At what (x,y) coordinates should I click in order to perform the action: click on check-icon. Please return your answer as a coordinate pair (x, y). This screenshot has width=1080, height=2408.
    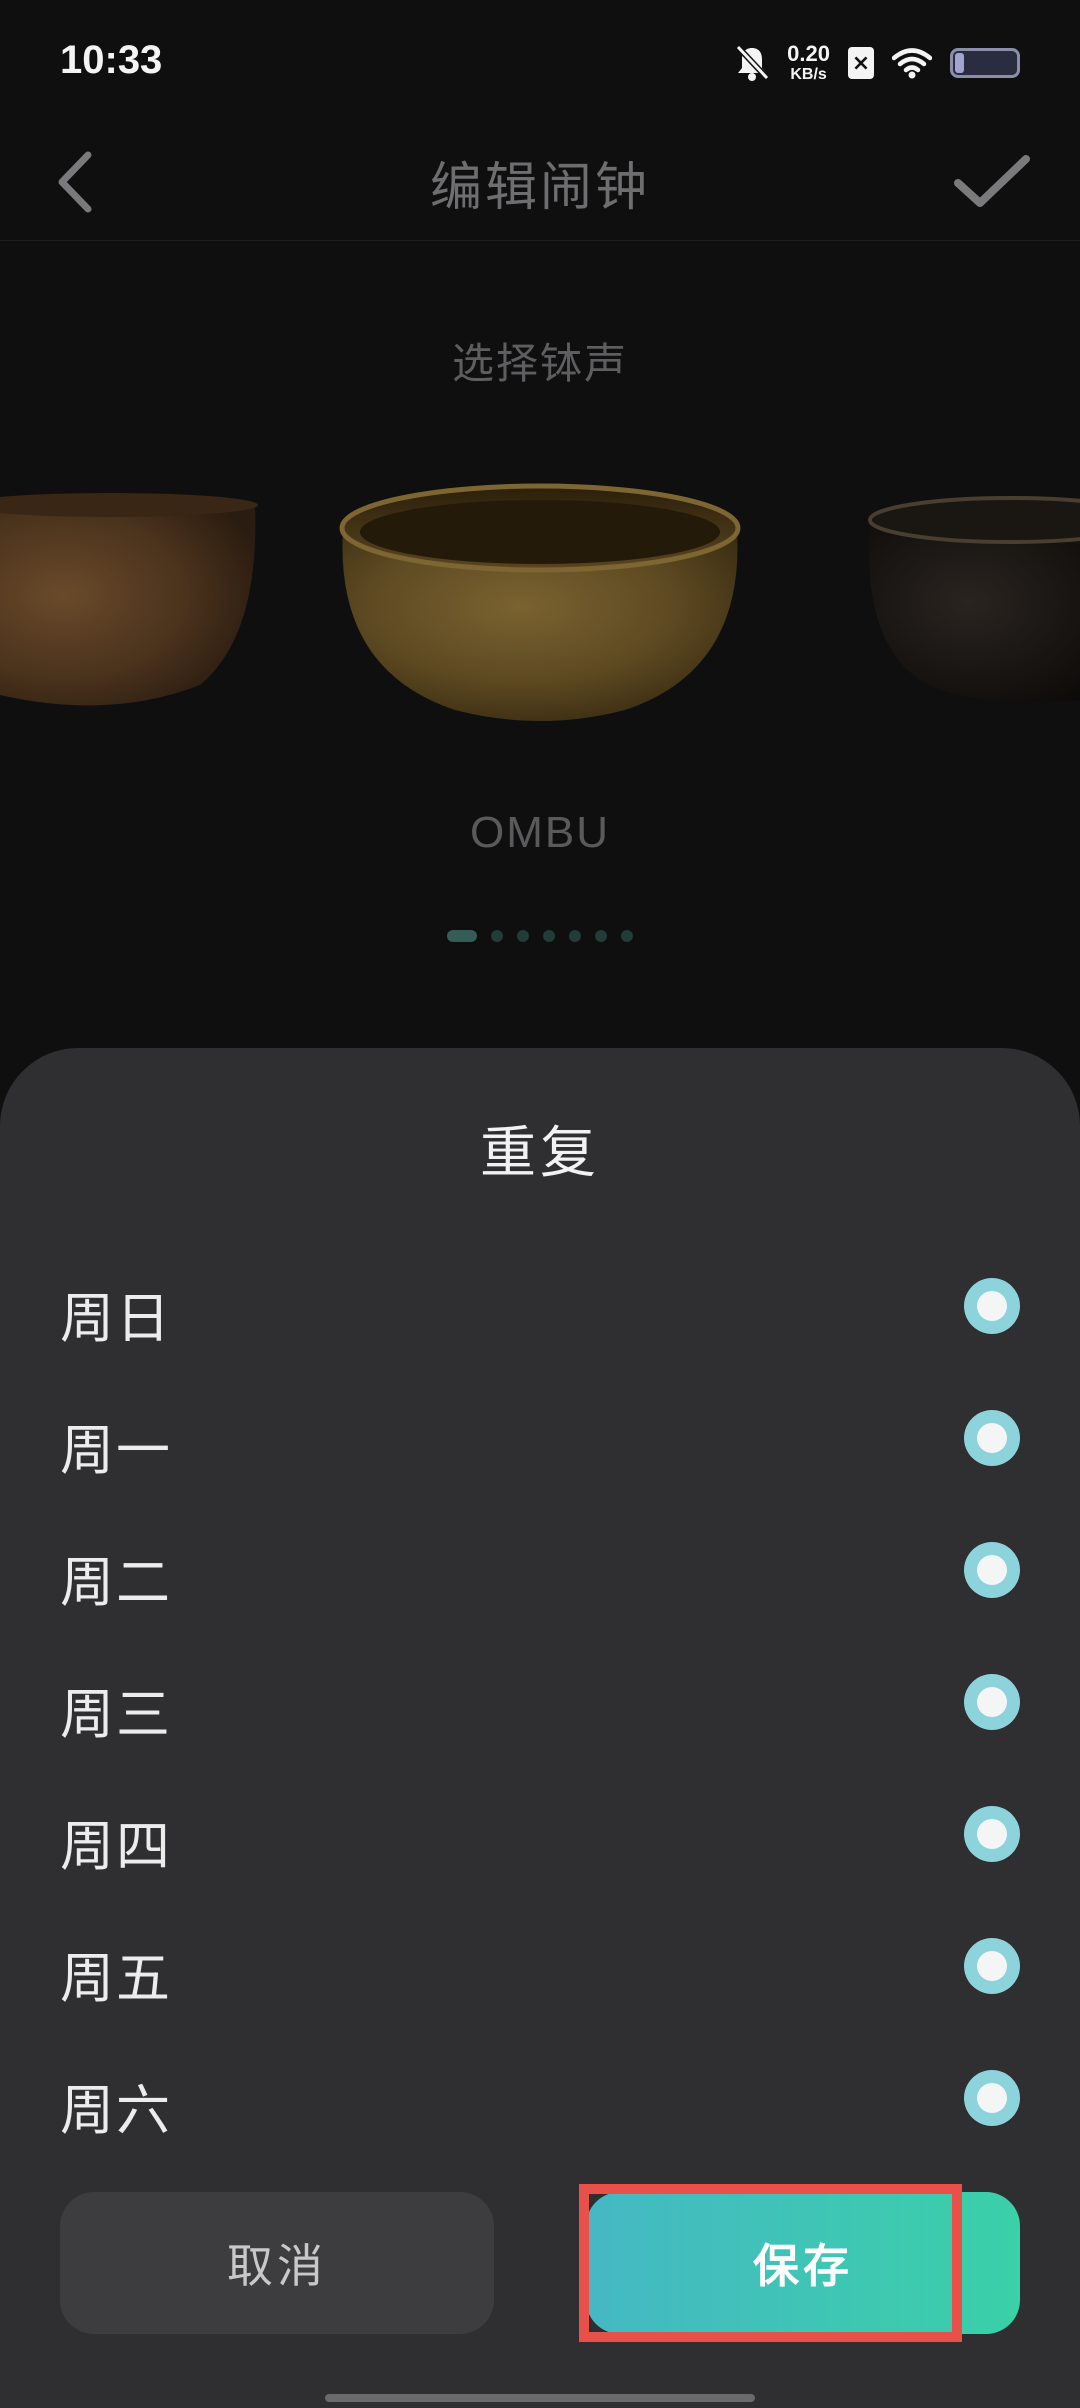
    Looking at the image, I should click on (992, 181).